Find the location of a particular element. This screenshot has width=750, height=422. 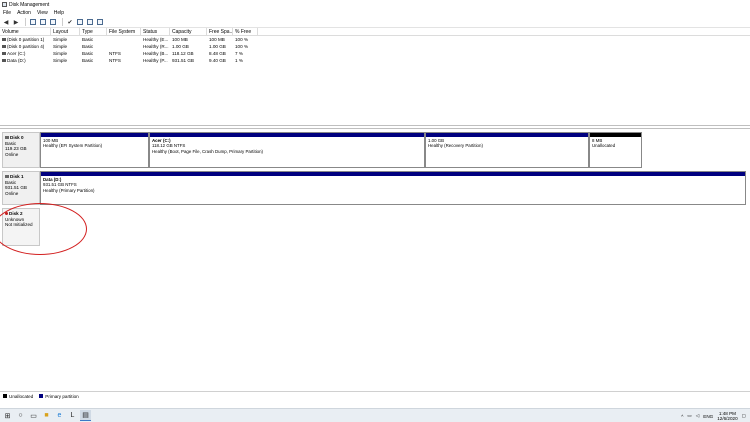

column-volume: Volume is located at coordinates (25, 31).